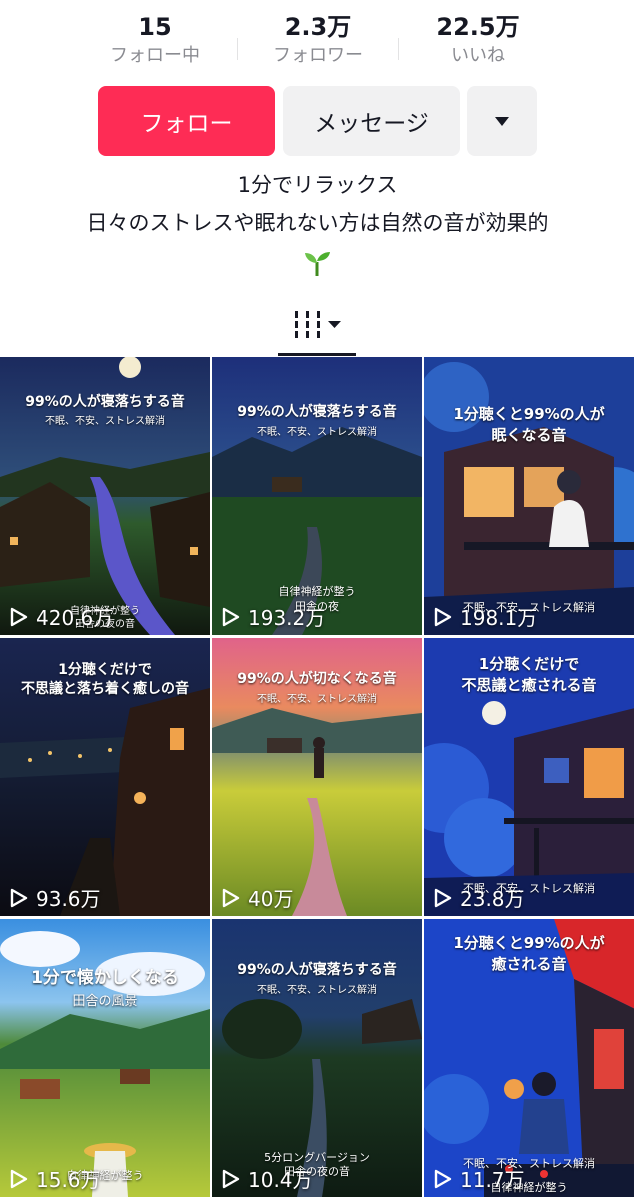 This screenshot has height=1200, width=635. Describe the element at coordinates (529, 674) in the screenshot. I see `video-title: 1分聴くだけで 不思議と癒される音` at that location.